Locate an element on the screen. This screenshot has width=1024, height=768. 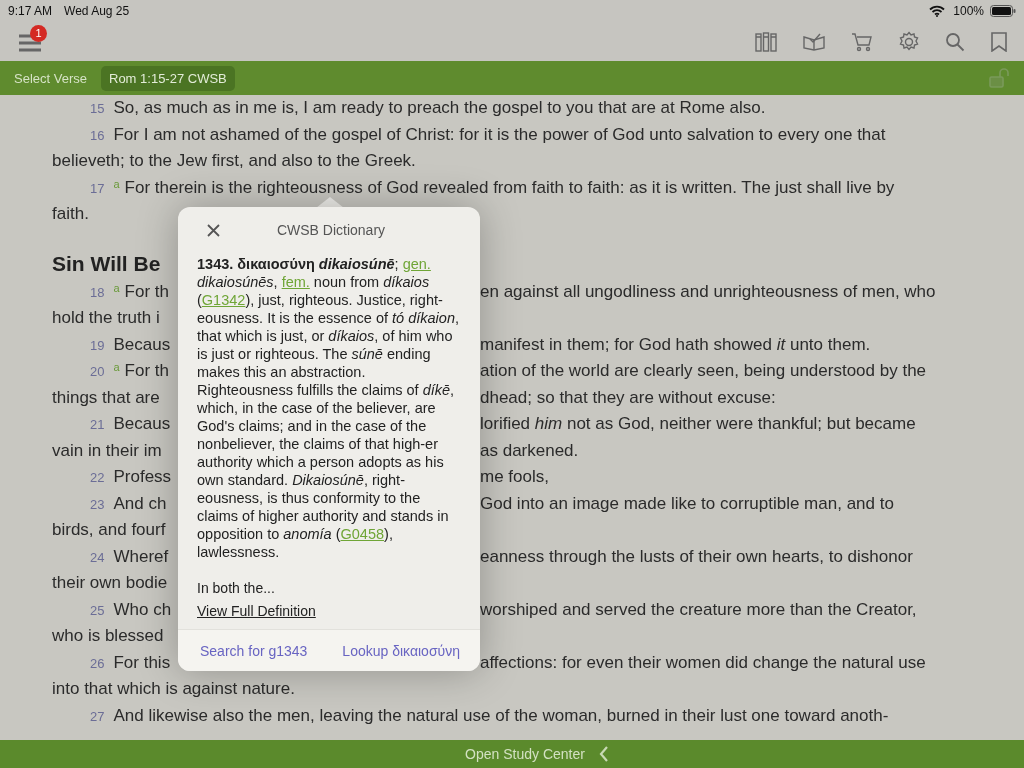
cart-icon is located at coordinates (862, 41).